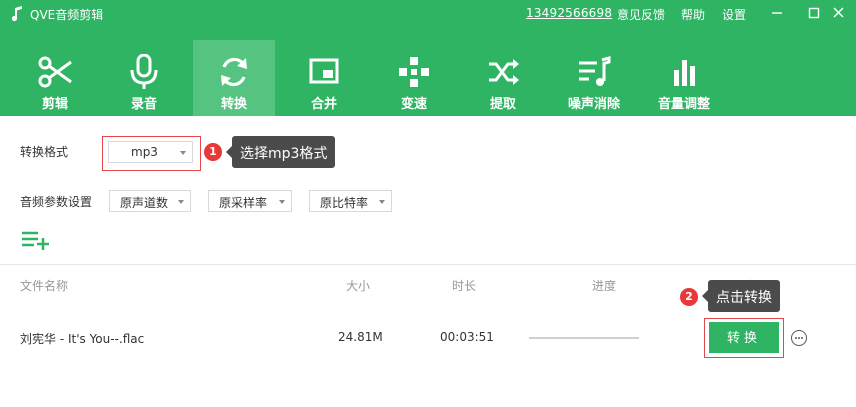 The height and width of the screenshot is (407, 856). I want to click on merge-icon, so click(324, 71).